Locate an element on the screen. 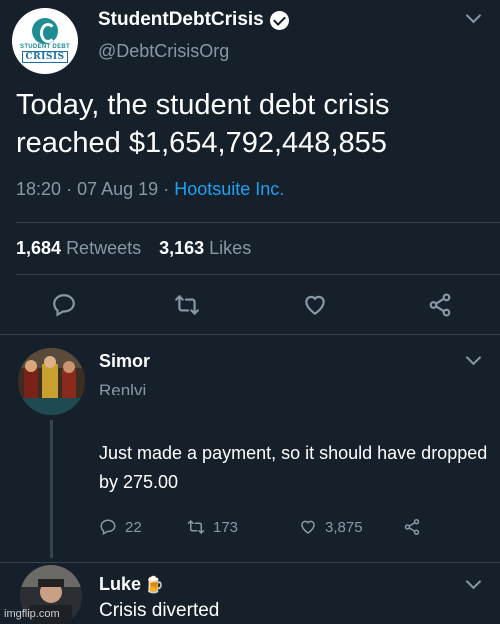  retweets-label: Retweets is located at coordinates (104, 248).